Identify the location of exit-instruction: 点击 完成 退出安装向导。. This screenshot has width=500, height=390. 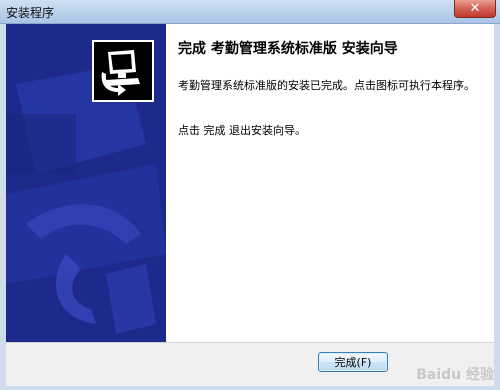
(242, 130).